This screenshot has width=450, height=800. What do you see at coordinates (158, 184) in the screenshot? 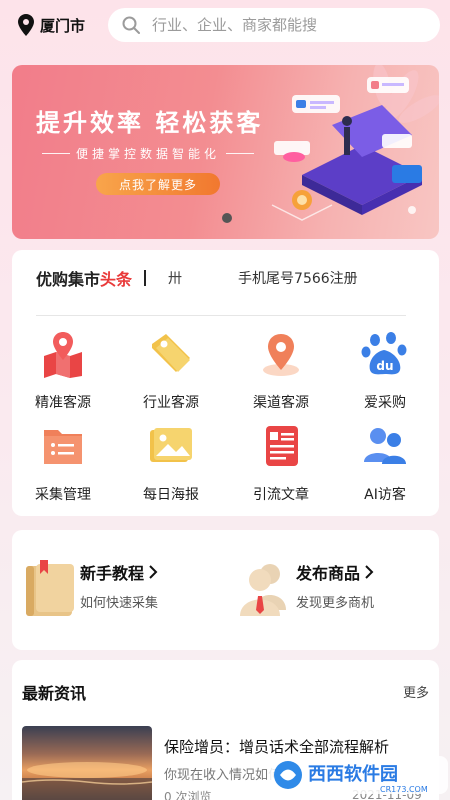
I see `banner-cta-button: 点我了解更多` at bounding box center [158, 184].